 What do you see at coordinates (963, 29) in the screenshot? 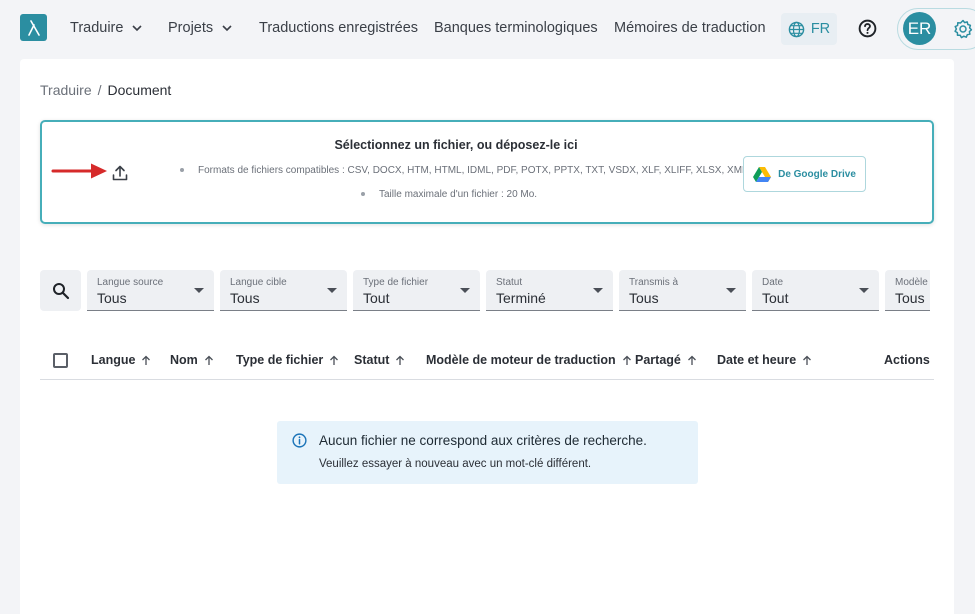
I see `gear-icon` at bounding box center [963, 29].